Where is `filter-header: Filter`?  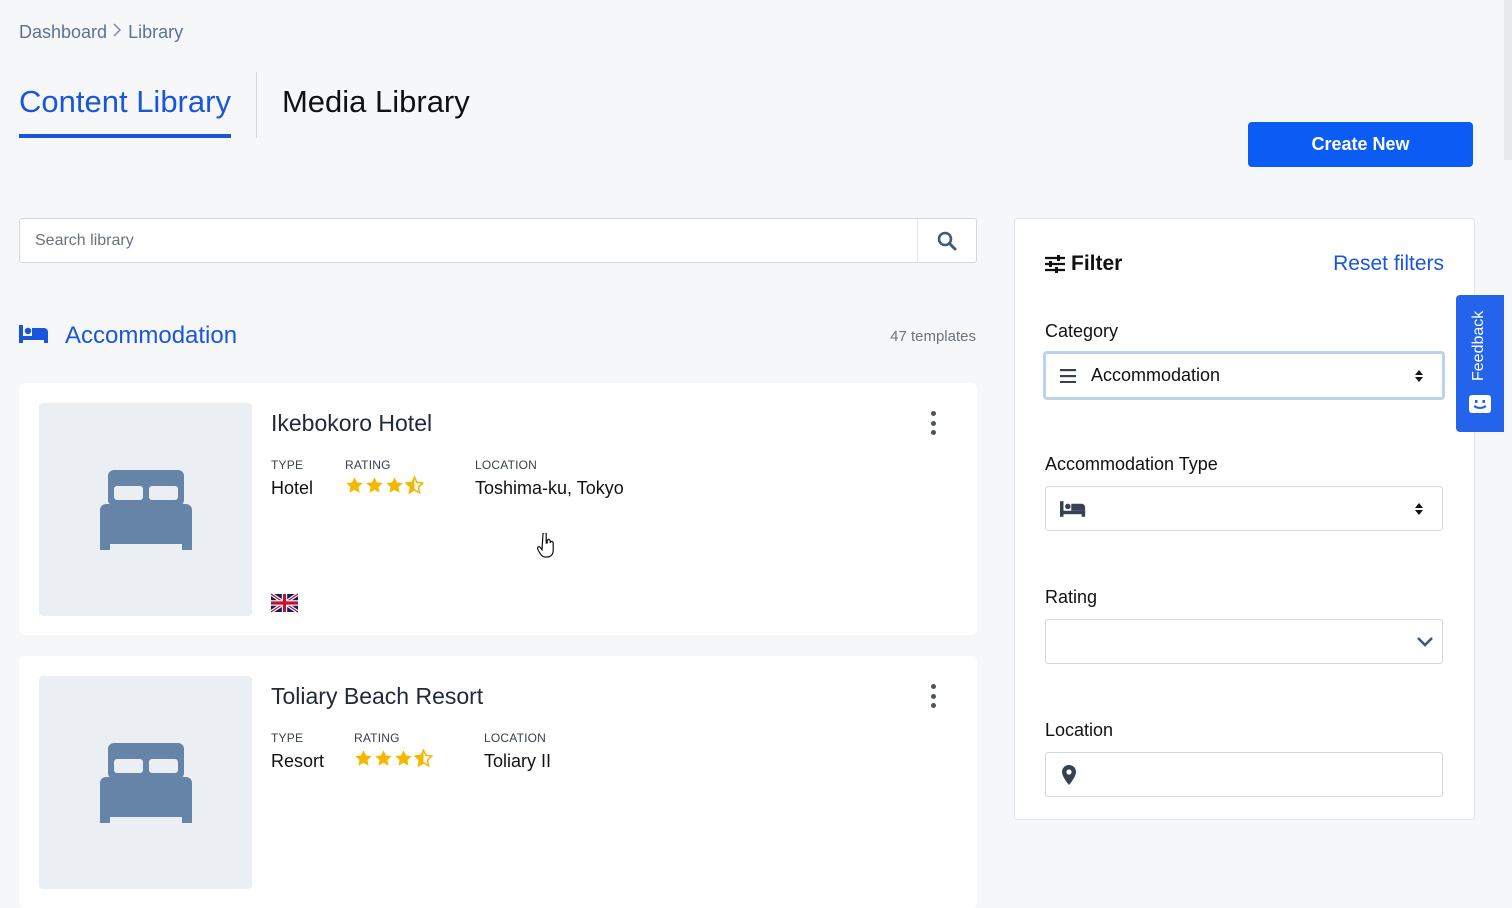
filter-header: Filter is located at coordinates (1083, 264).